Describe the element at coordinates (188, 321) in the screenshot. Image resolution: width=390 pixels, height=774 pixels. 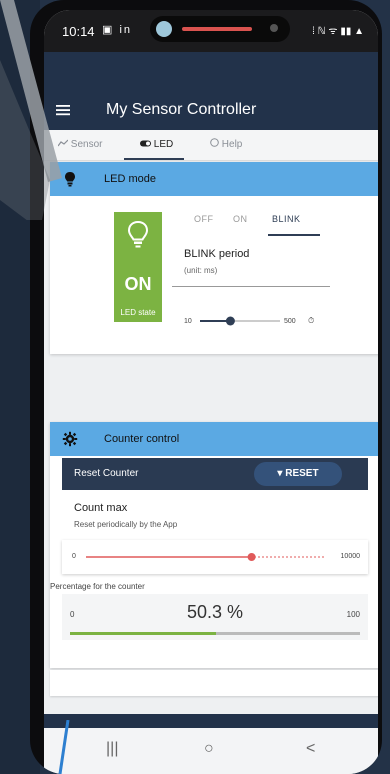
I see `blink-slider-min: 10` at that location.